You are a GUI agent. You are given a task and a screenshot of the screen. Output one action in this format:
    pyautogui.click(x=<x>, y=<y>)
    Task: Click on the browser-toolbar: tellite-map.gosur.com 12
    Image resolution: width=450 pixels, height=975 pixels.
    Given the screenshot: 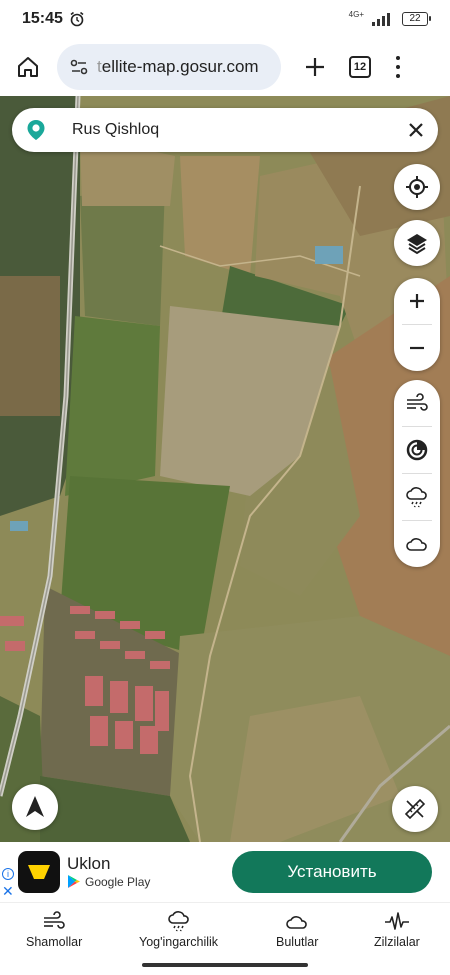 What is the action you would take?
    pyautogui.click(x=225, y=67)
    